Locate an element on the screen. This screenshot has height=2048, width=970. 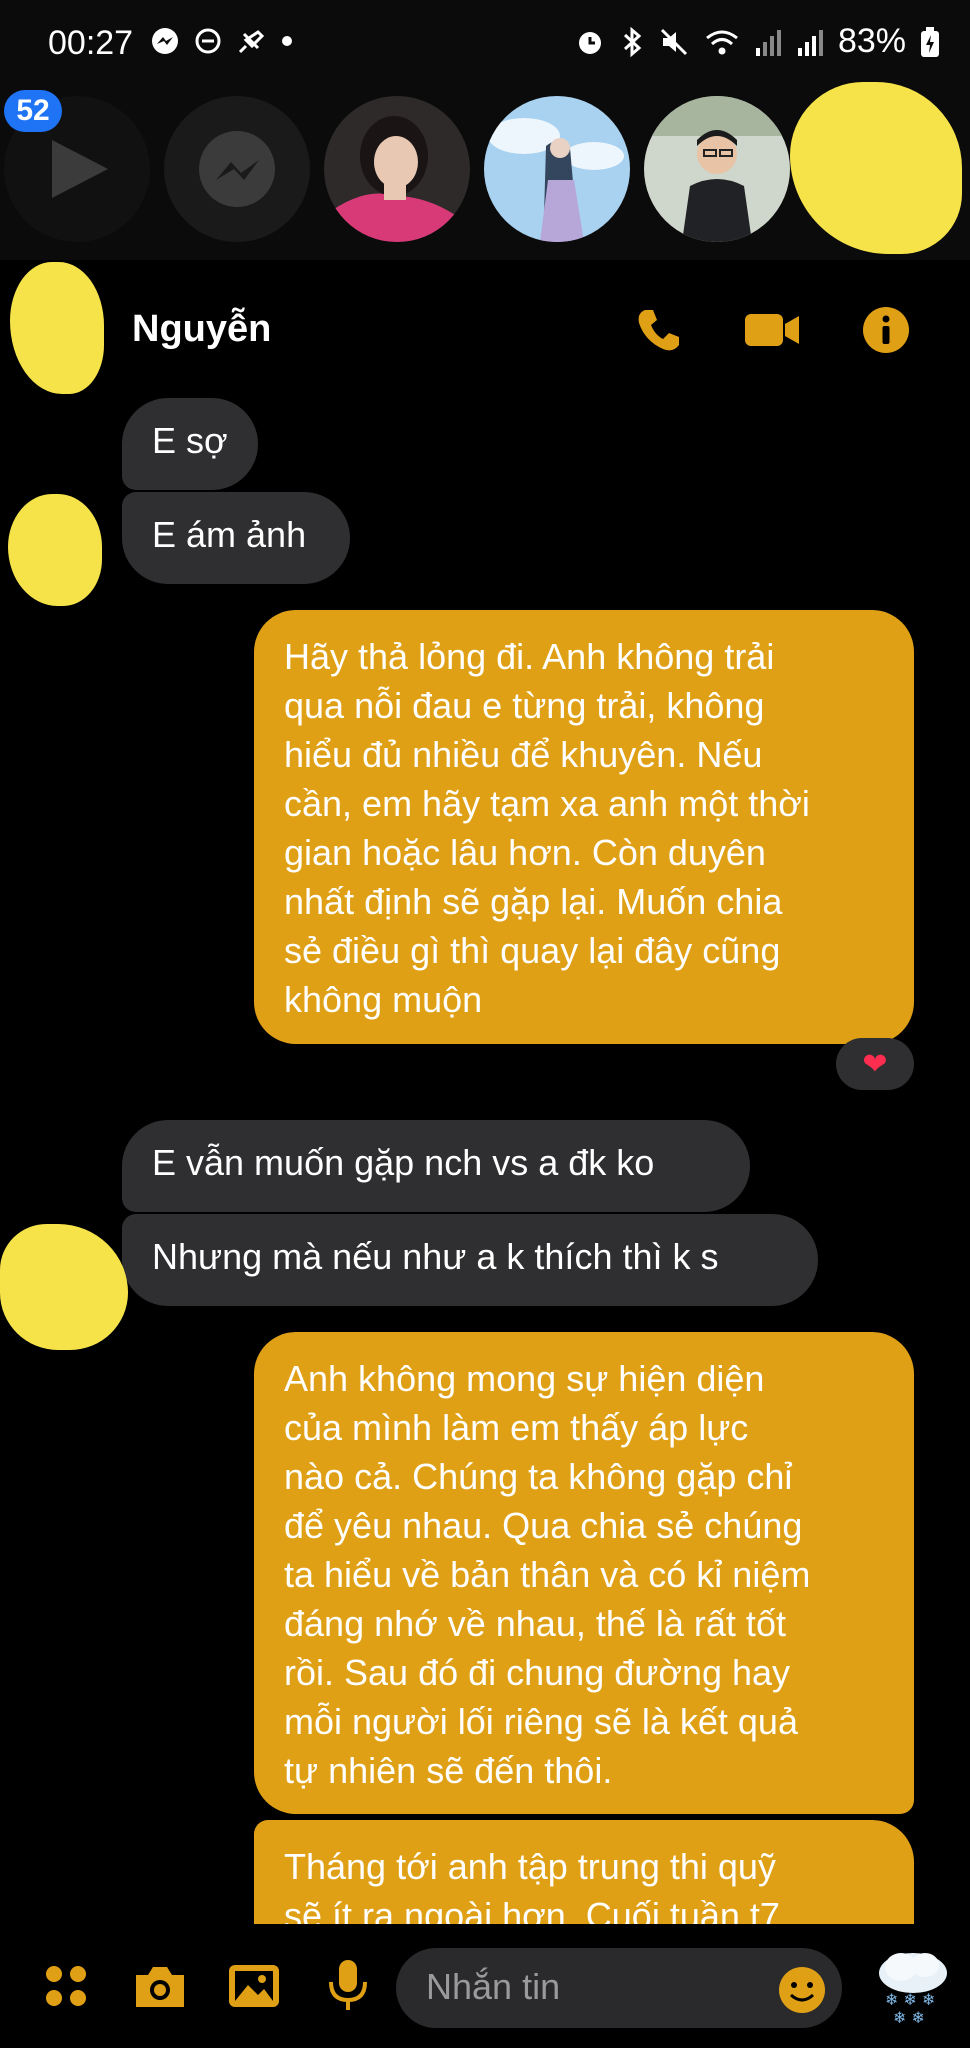
story-messenger is located at coordinates (237, 169).